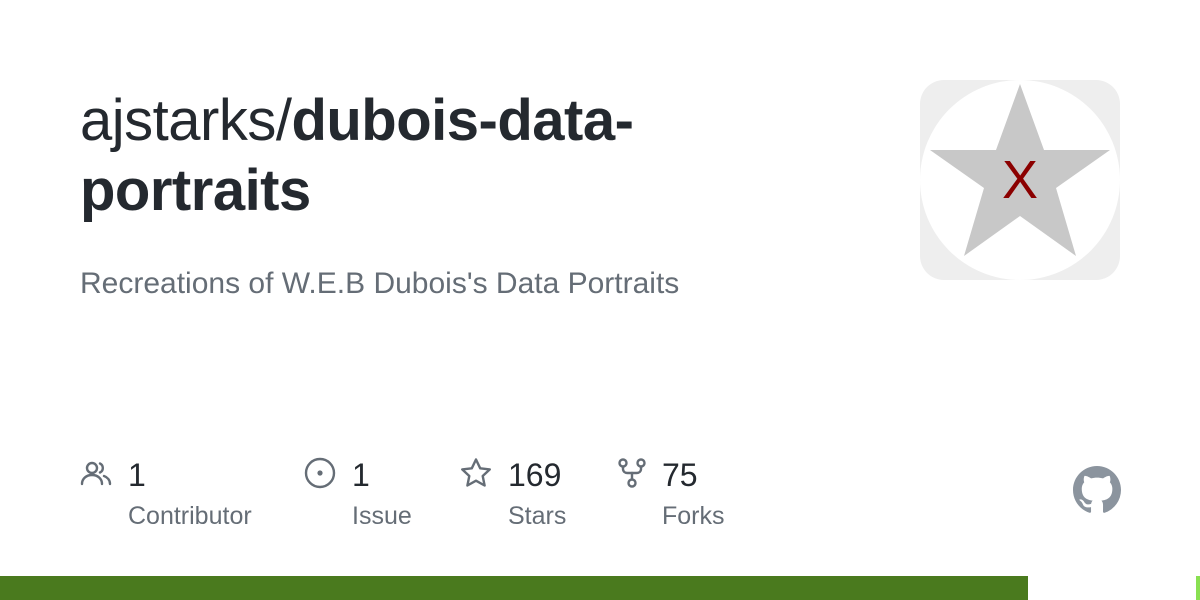 Image resolution: width=1200 pixels, height=600 pixels. What do you see at coordinates (186, 120) in the screenshot?
I see `repo-owner: ajstarks/` at bounding box center [186, 120].